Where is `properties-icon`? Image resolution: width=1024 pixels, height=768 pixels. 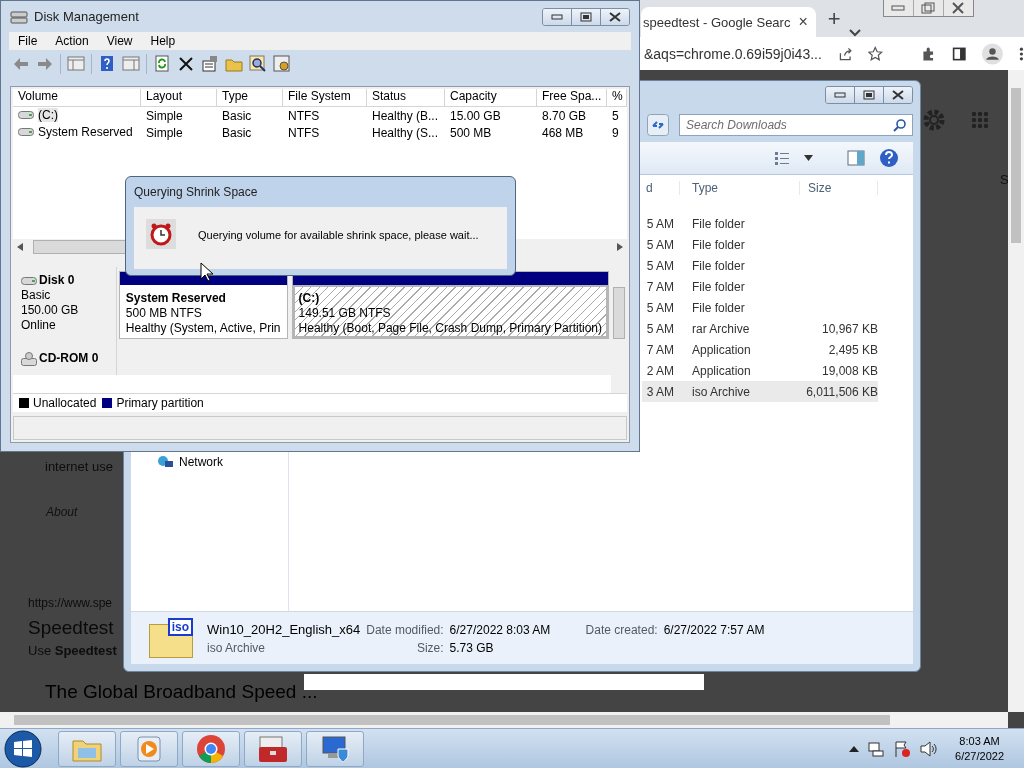
properties-icon is located at coordinates (210, 64).